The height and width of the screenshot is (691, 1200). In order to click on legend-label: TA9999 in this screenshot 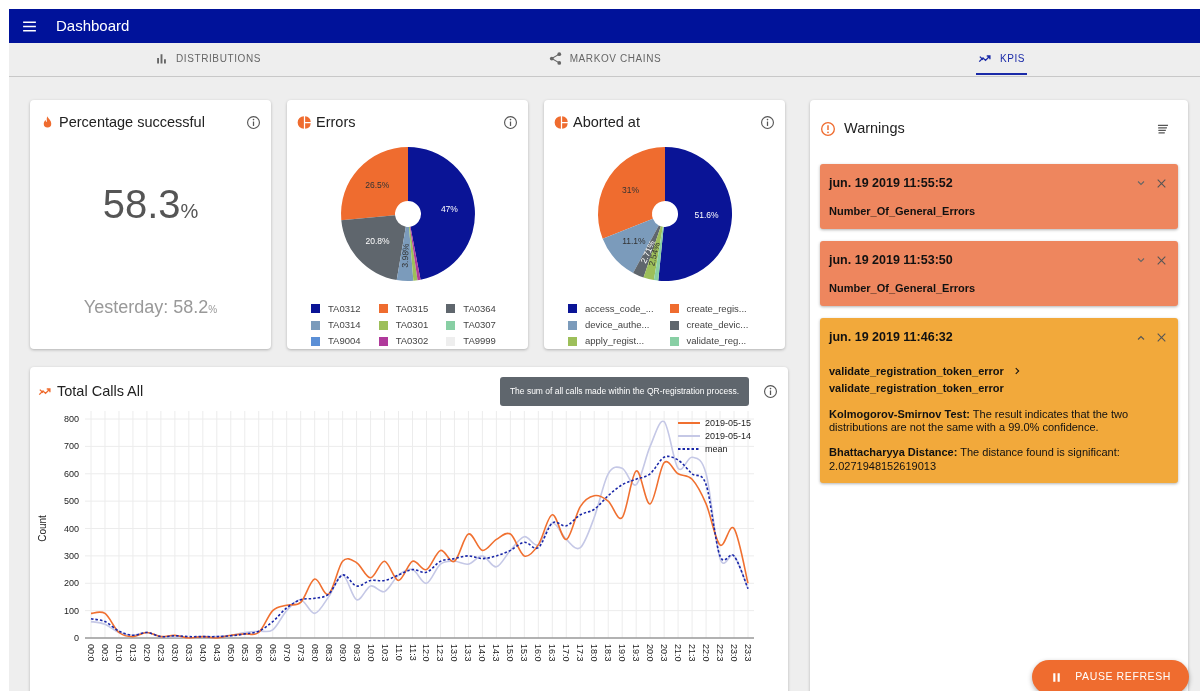, I will do `click(479, 341)`.